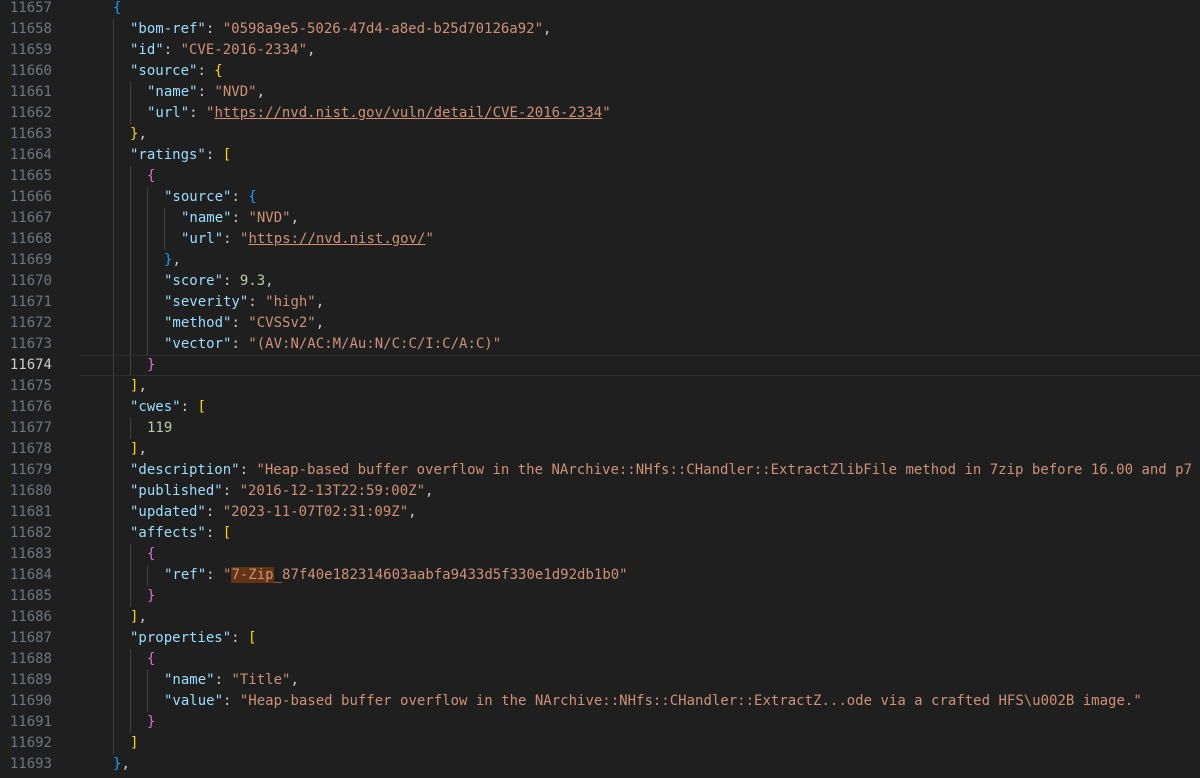 The width and height of the screenshot is (1200, 778). I want to click on code-line: 11663},, so click(600, 134).